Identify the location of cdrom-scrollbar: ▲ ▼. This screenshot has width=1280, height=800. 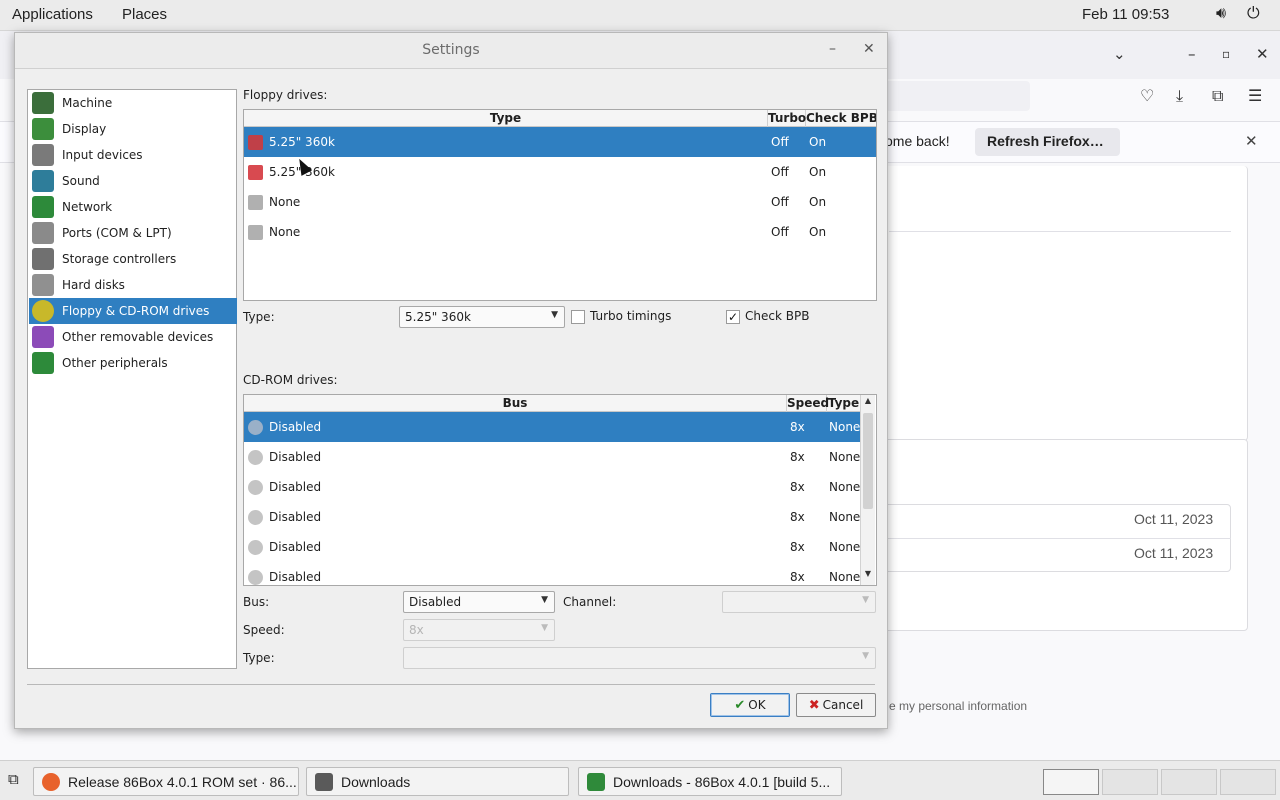
(867, 490).